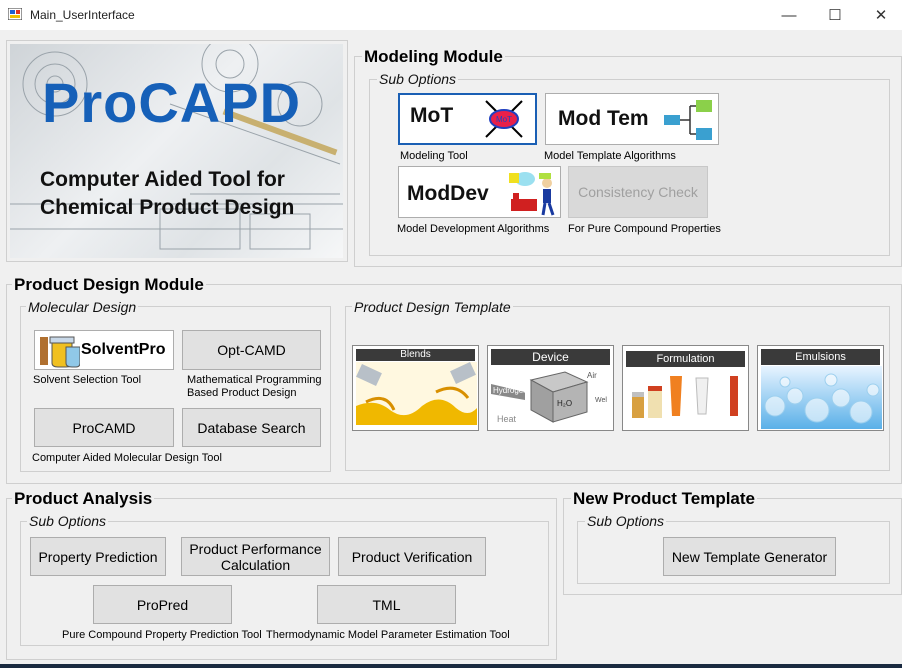 The height and width of the screenshot is (668, 902). I want to click on mot-icon: MoT, so click(504, 119).